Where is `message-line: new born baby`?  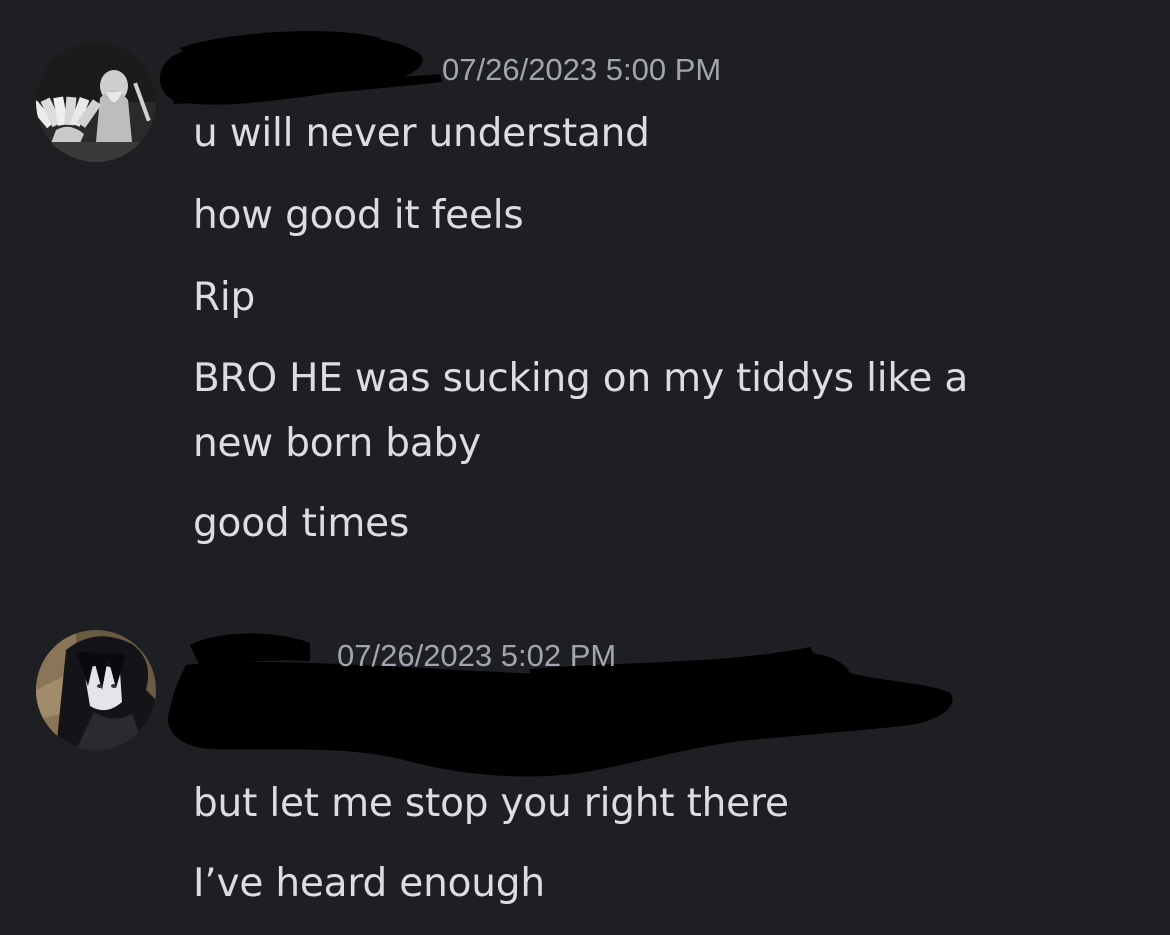
message-line: new born baby is located at coordinates (337, 443).